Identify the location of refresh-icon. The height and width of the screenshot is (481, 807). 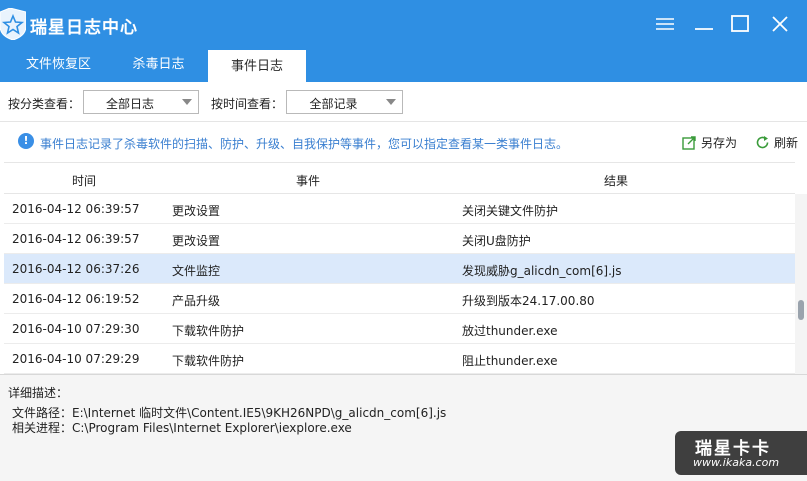
(762, 142).